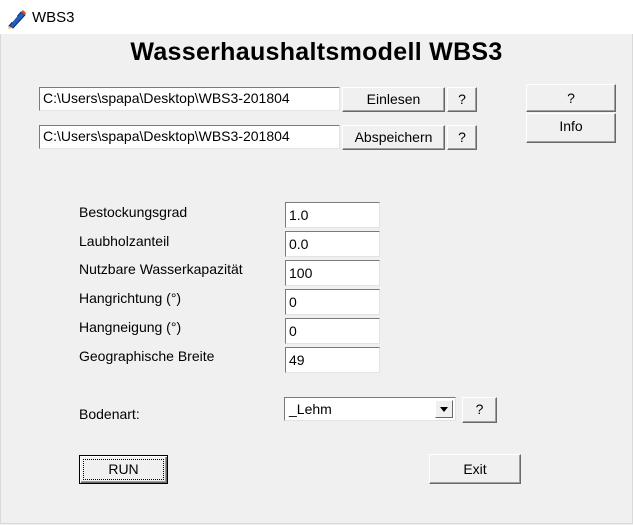 The width and height of the screenshot is (633, 525). I want to click on wasserkapazitaet-input: 100, so click(332, 273).